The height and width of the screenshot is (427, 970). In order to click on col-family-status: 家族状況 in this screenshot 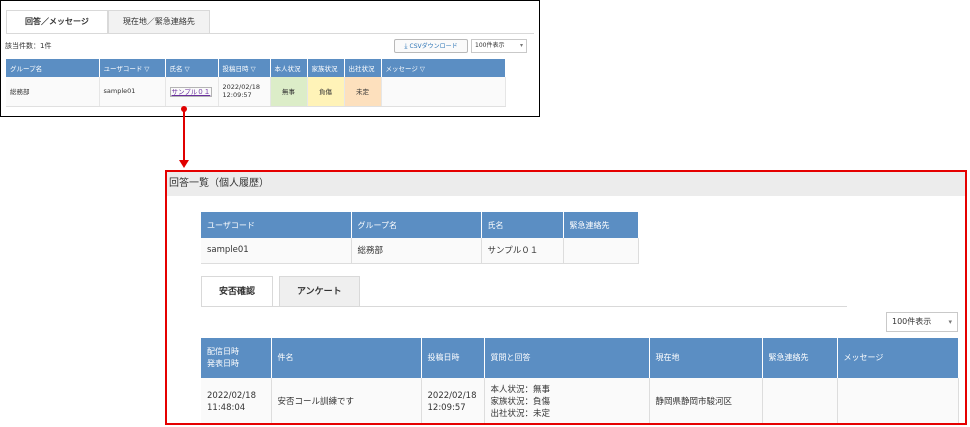, I will do `click(326, 68)`.